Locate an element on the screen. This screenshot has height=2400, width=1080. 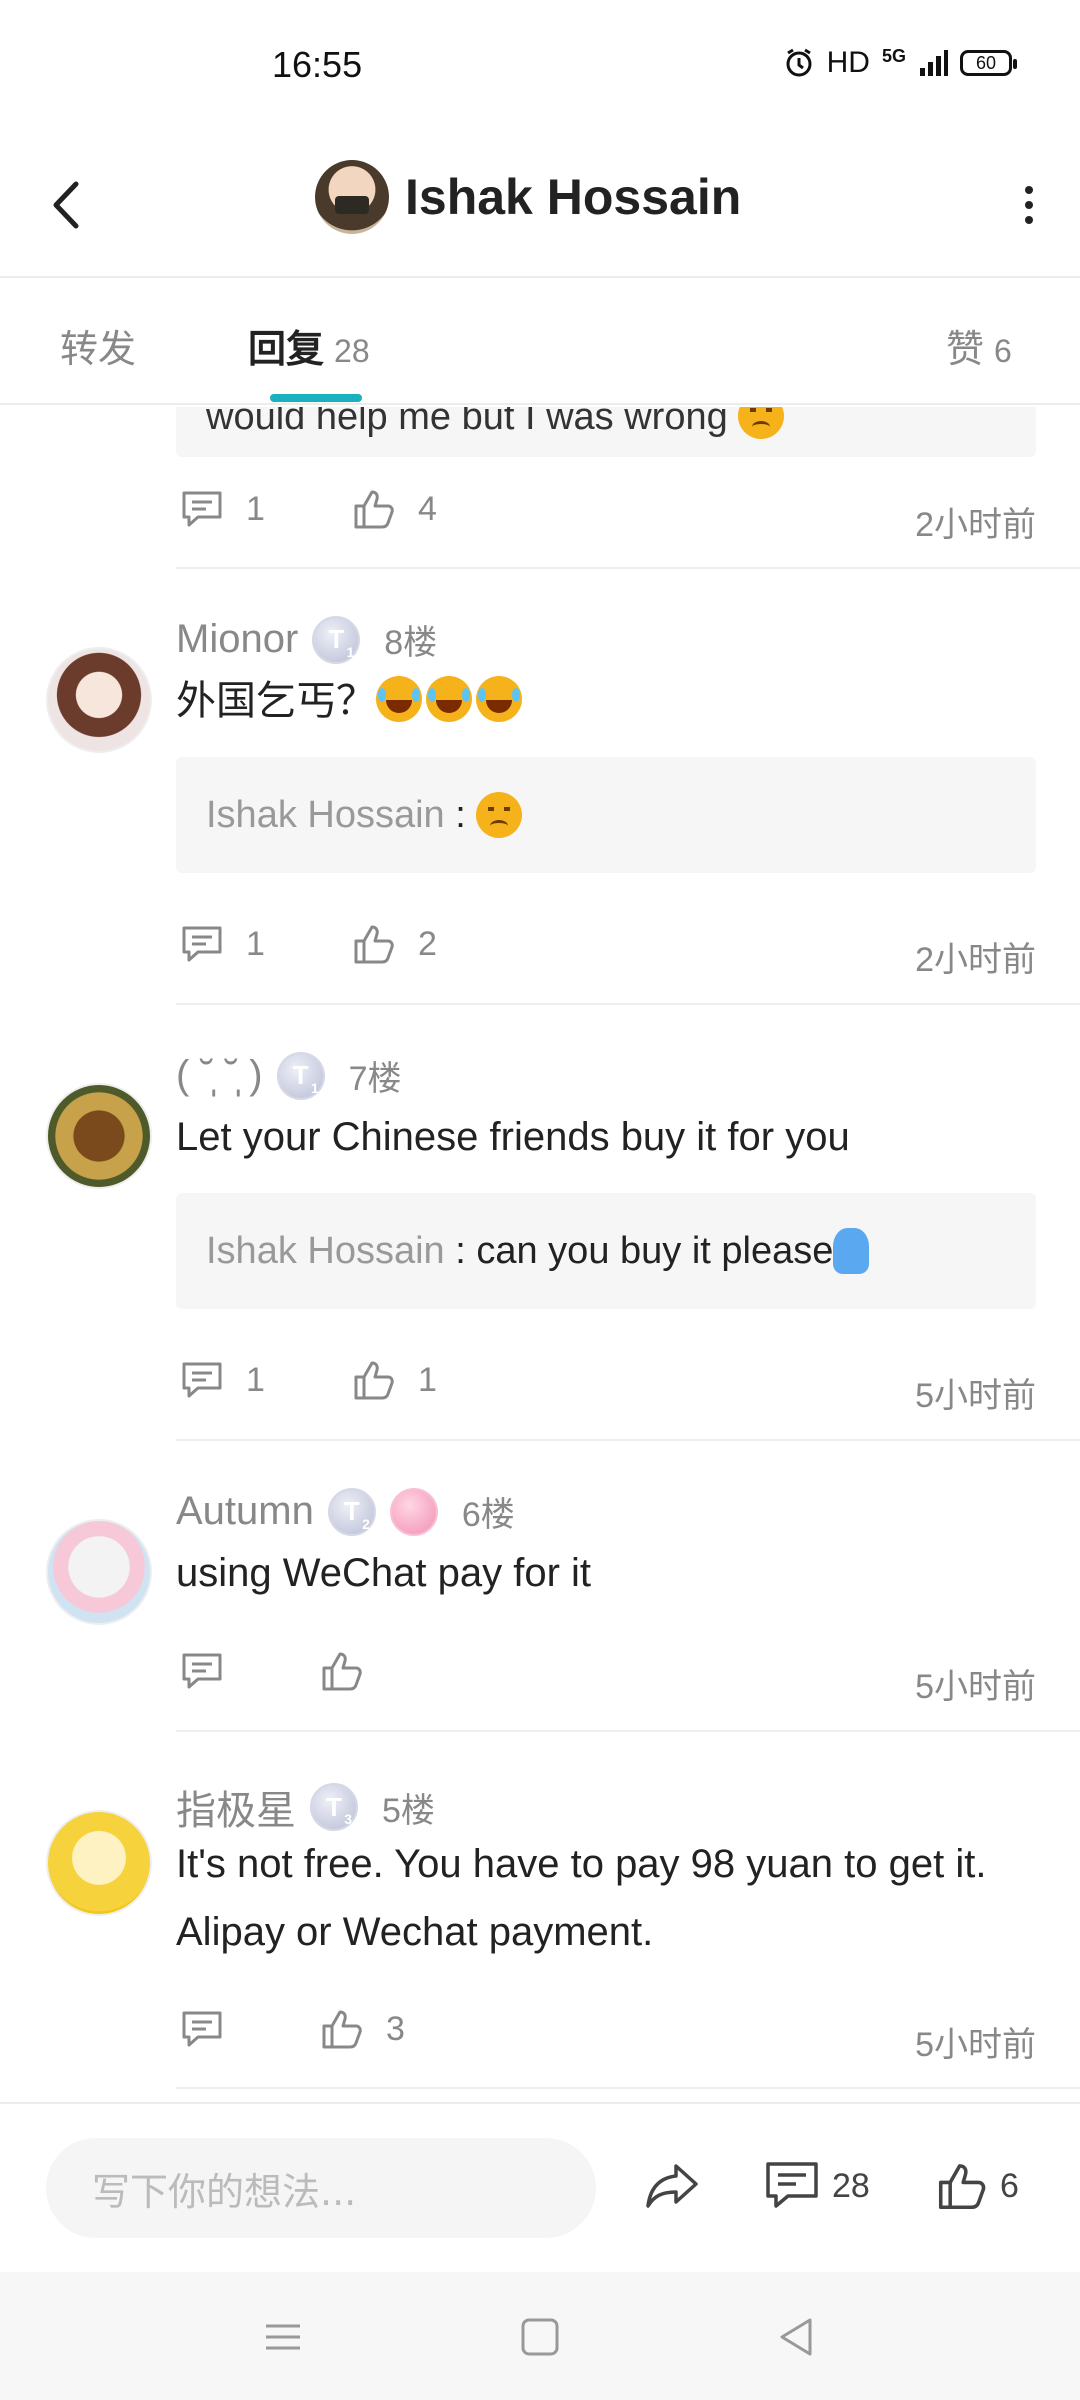
comment-item: Mionor T1 8楼 外国乞丐？ Ishak Hossain : is located at coordinates (540, 747).